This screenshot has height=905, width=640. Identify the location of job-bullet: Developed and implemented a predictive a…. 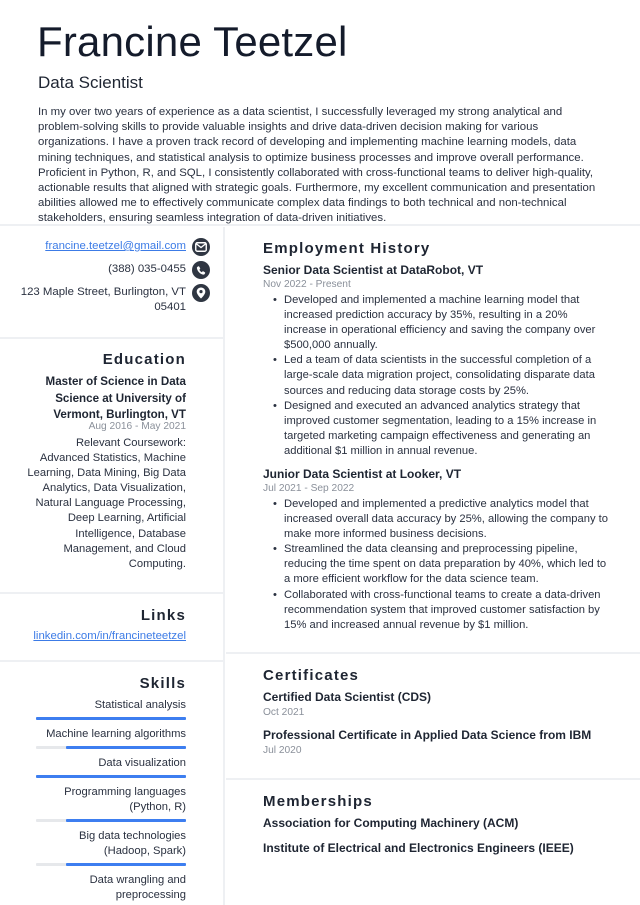
(441, 519).